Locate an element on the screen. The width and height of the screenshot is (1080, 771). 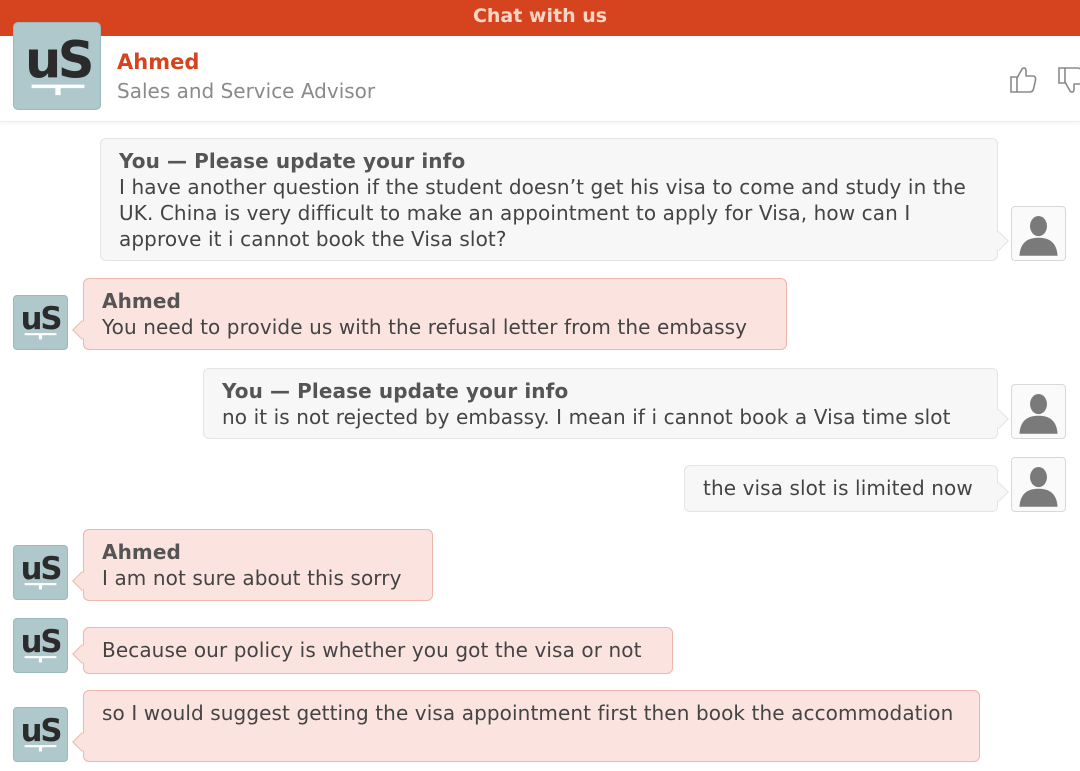
thumbs-down-icon is located at coordinates (1069, 80).